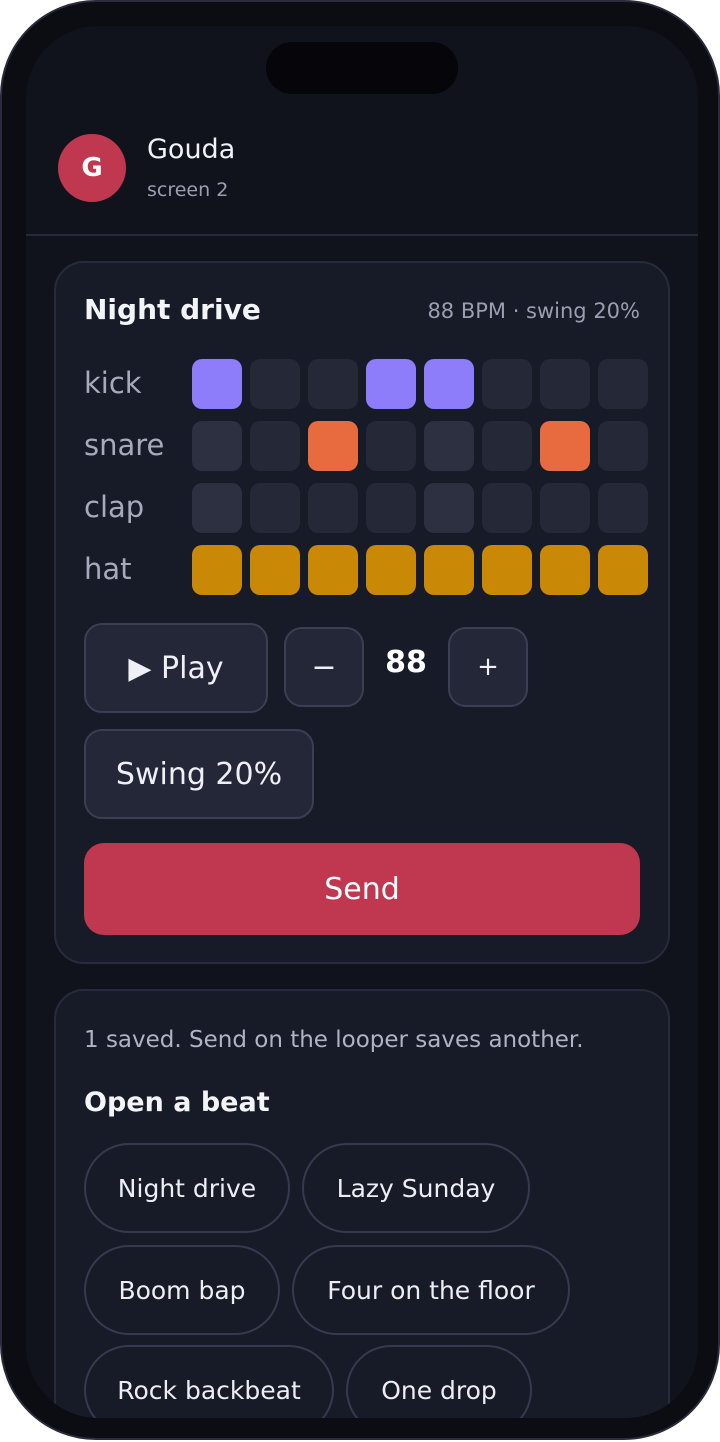  What do you see at coordinates (406, 662) in the screenshot?
I see `tempo-value: 88` at bounding box center [406, 662].